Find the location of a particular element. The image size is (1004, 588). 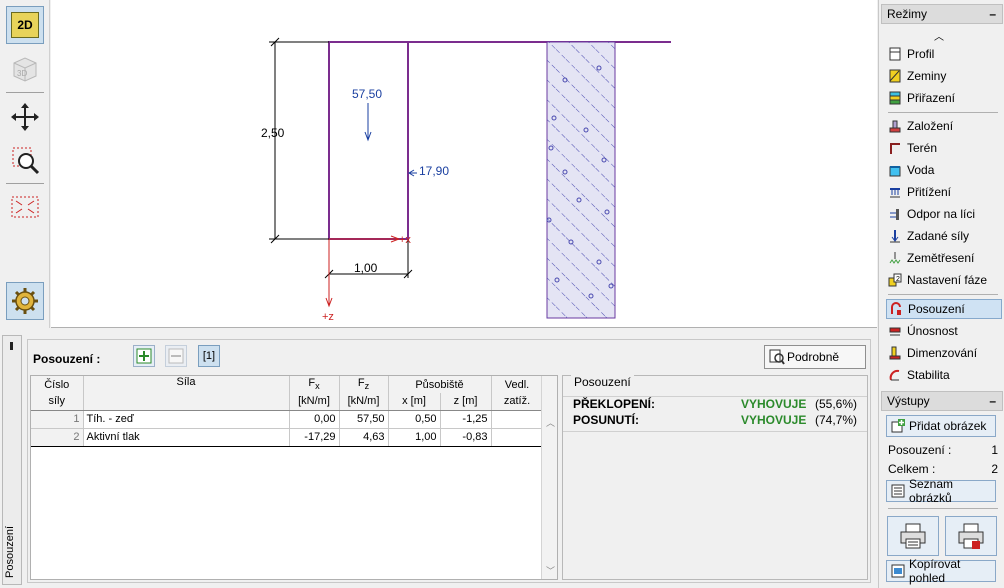

pin-icon is located at coordinates (11, 346).